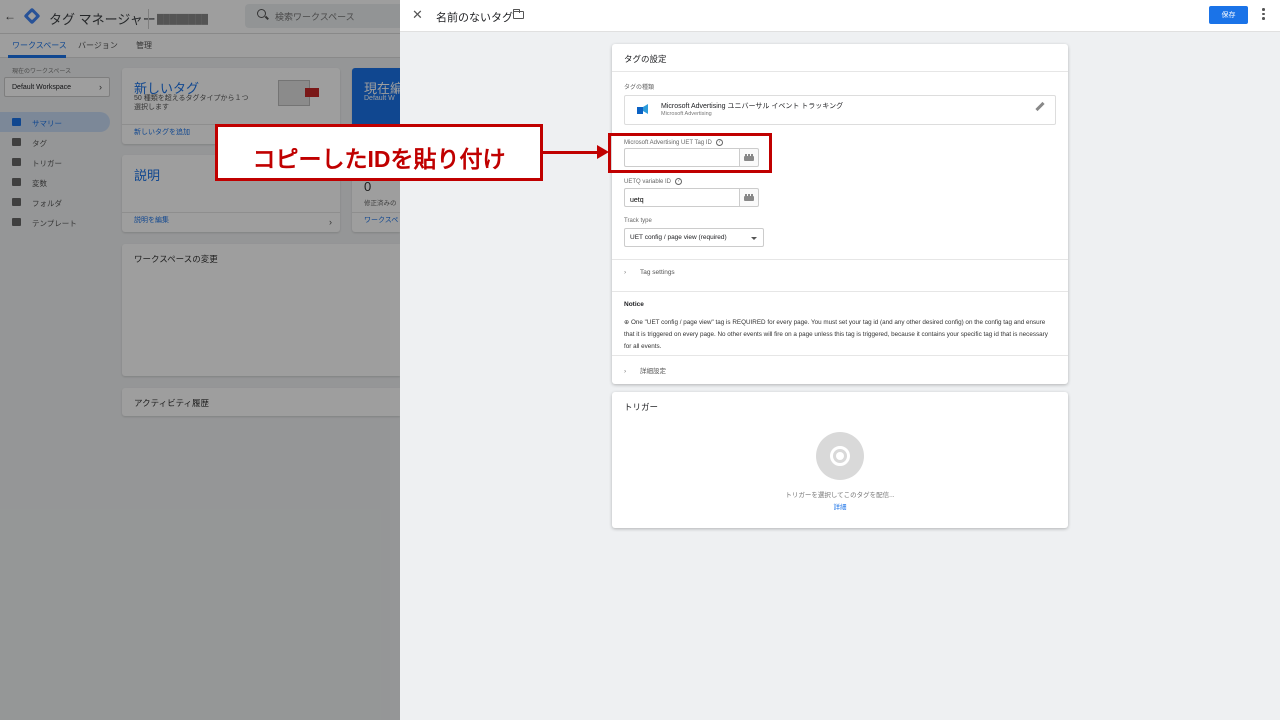 This screenshot has height=720, width=1280. Describe the element at coordinates (1228, 15) in the screenshot. I see `save-button: 保存` at that location.